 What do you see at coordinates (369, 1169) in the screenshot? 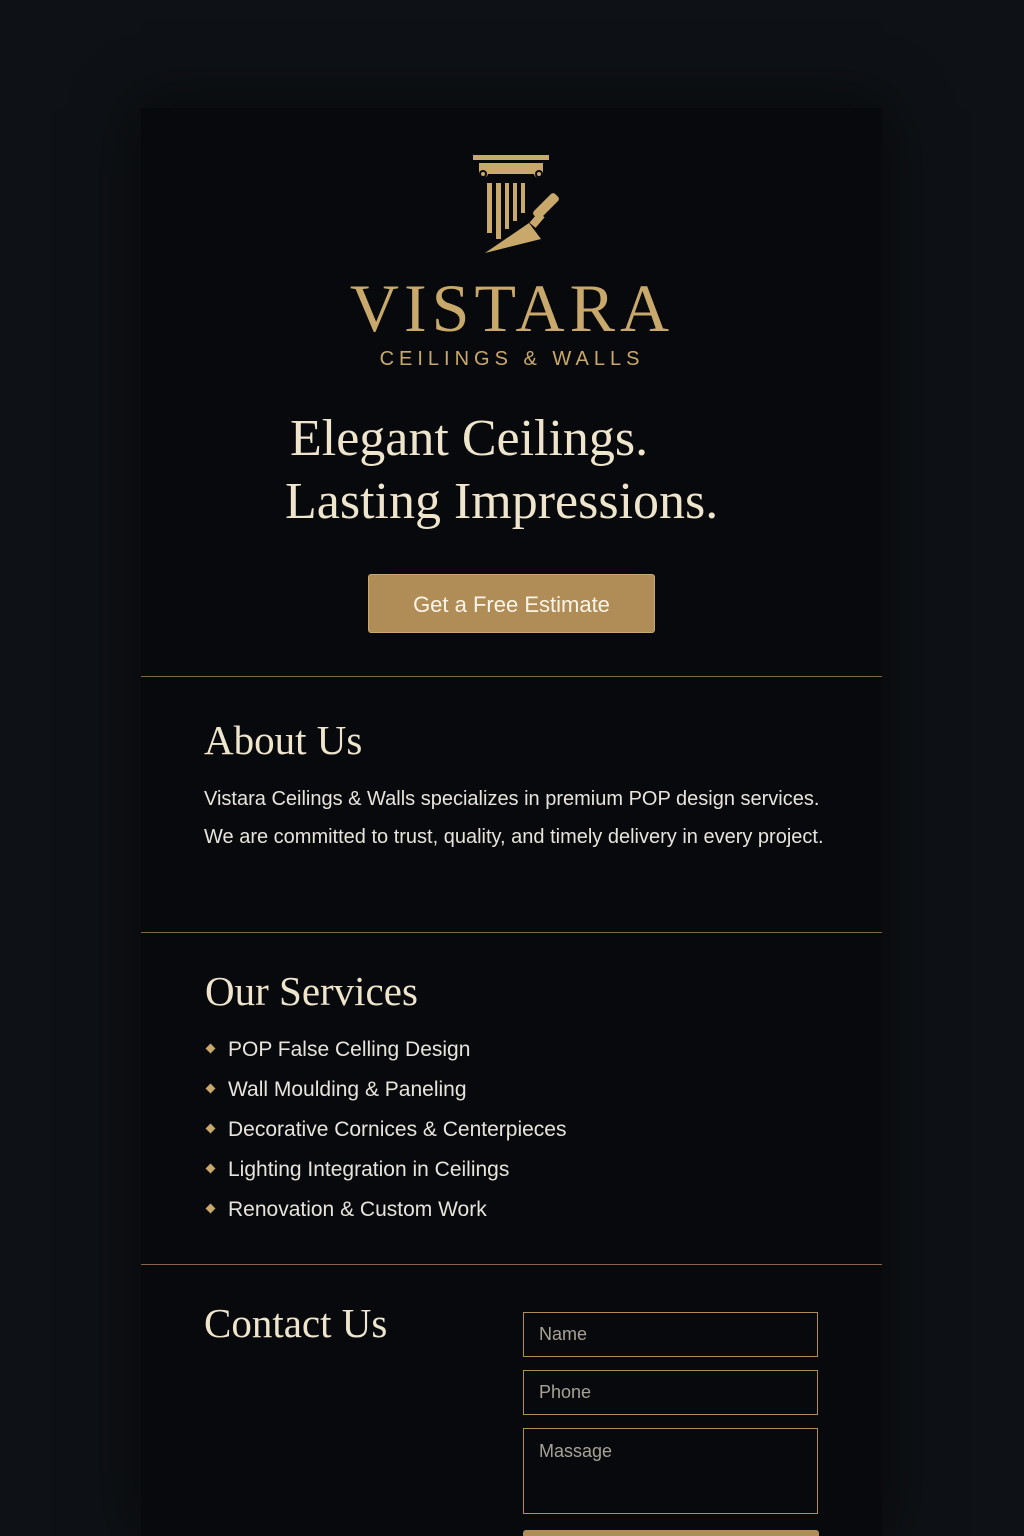
I see `service-label: Lighting Integration in Ceilings` at bounding box center [369, 1169].